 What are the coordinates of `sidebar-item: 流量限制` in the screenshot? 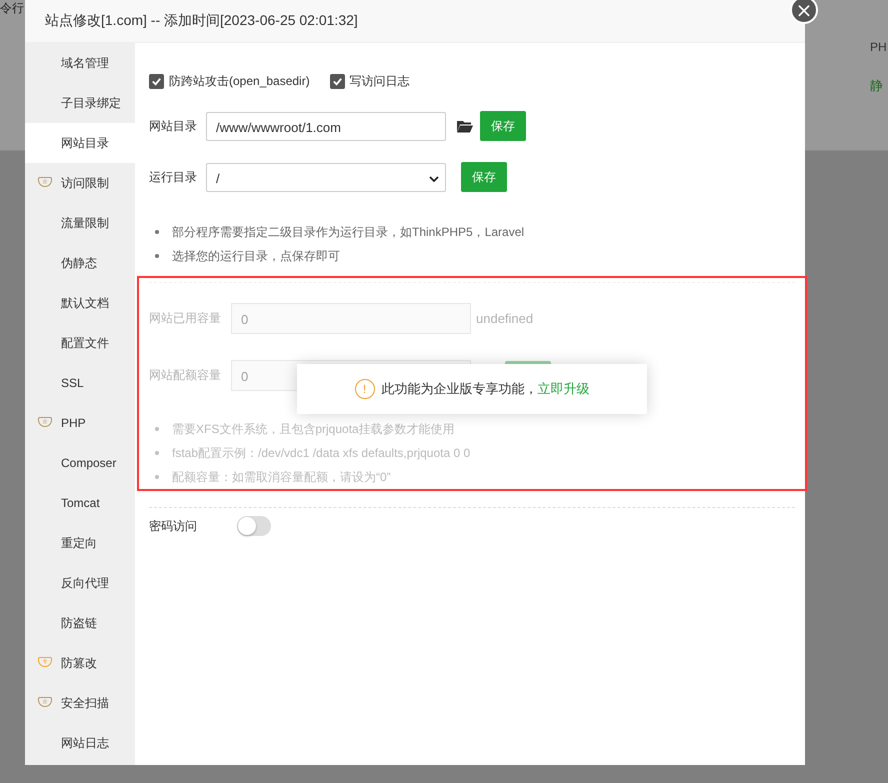 It's located at (80, 223).